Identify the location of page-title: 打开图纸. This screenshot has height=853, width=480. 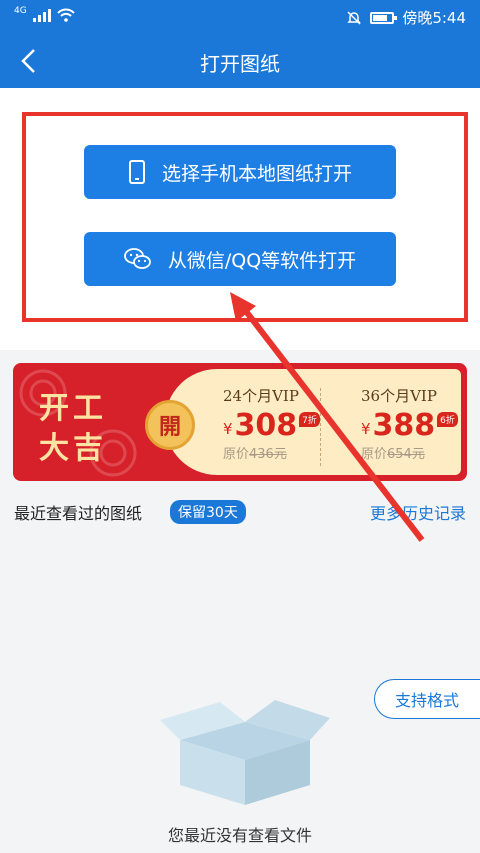
(240, 64).